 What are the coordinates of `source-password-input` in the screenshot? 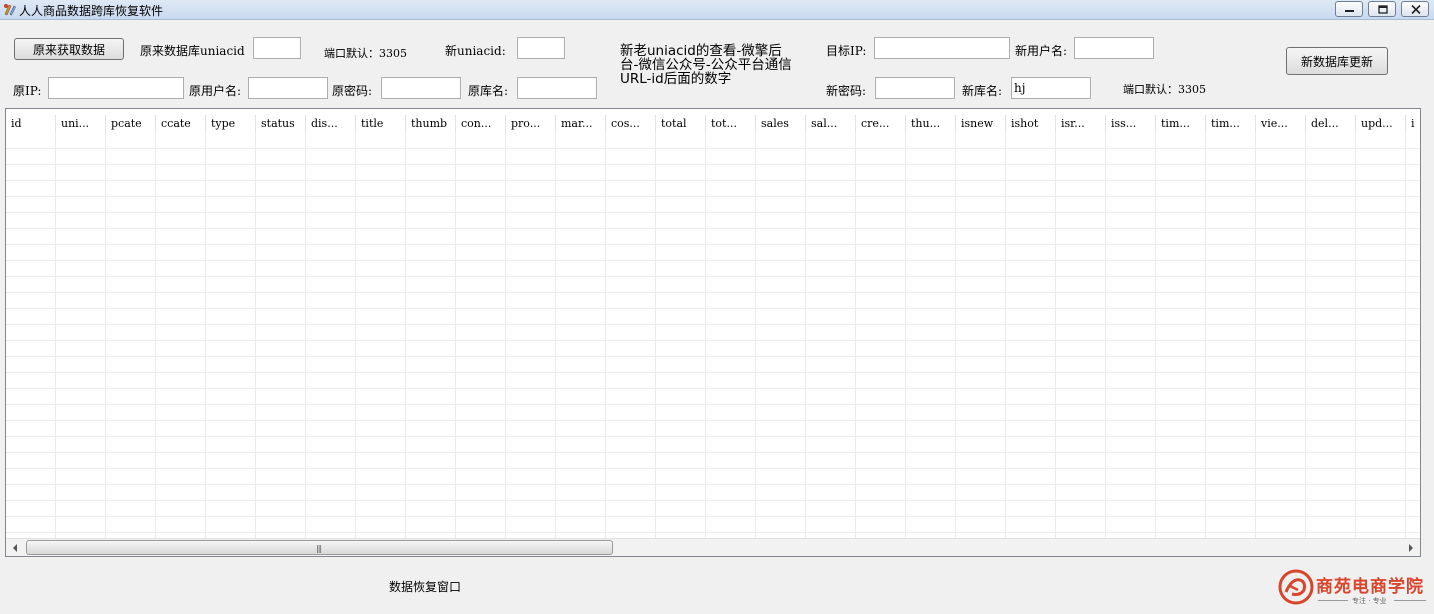 It's located at (421, 88).